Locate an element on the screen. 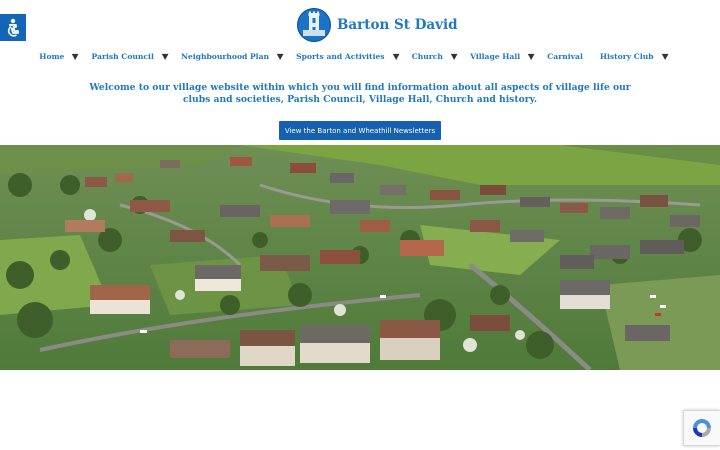 The height and width of the screenshot is (450, 720). nav-item-parish-council: Parish Council ▼ is located at coordinates (136, 56).